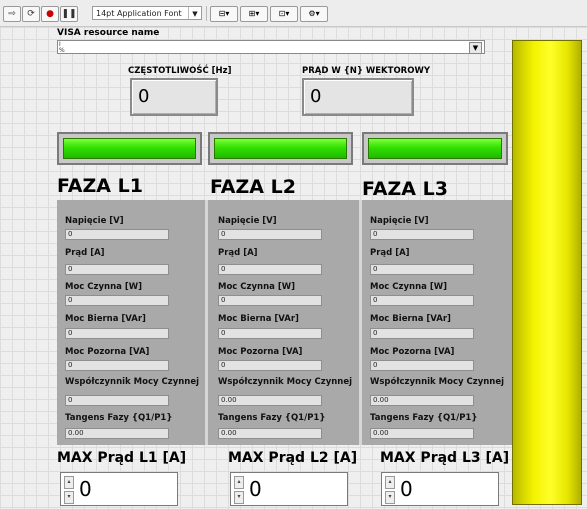 The image size is (587, 509). I want to click on led-l2-lamp, so click(280, 148).